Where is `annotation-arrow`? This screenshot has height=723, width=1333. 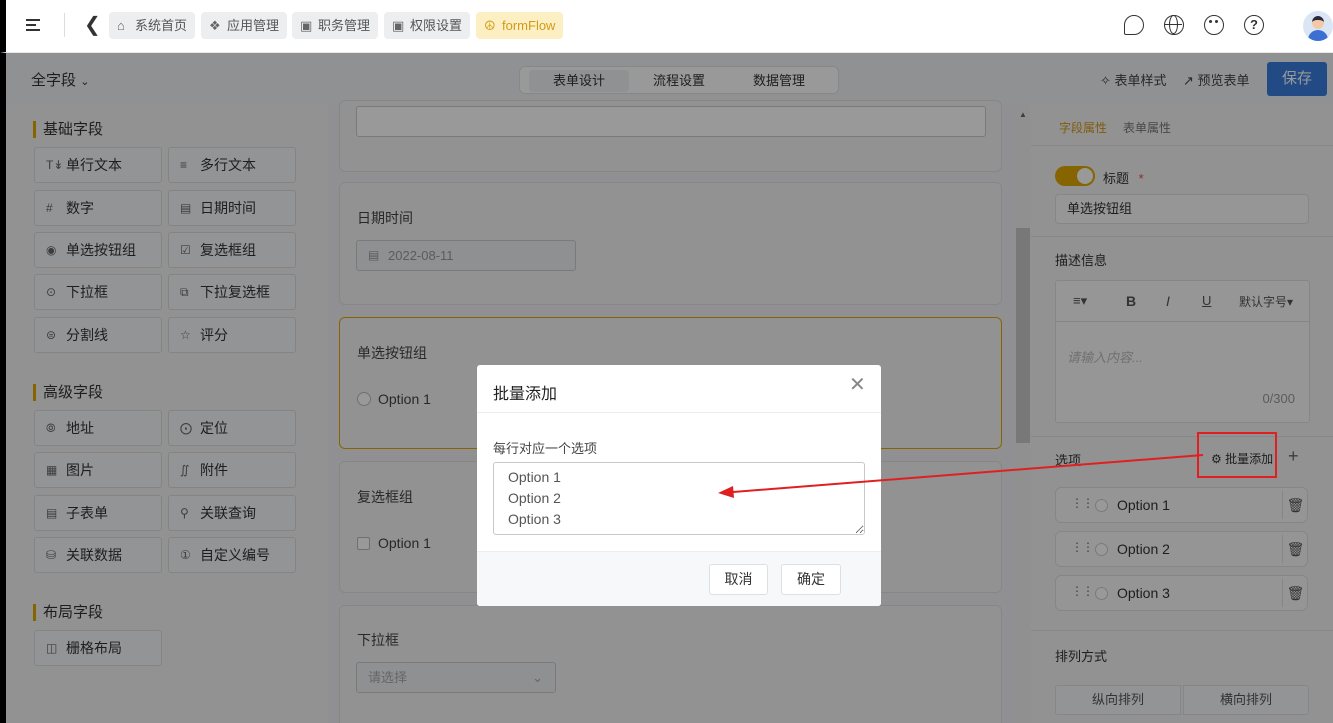
annotation-arrow is located at coordinates (961, 476).